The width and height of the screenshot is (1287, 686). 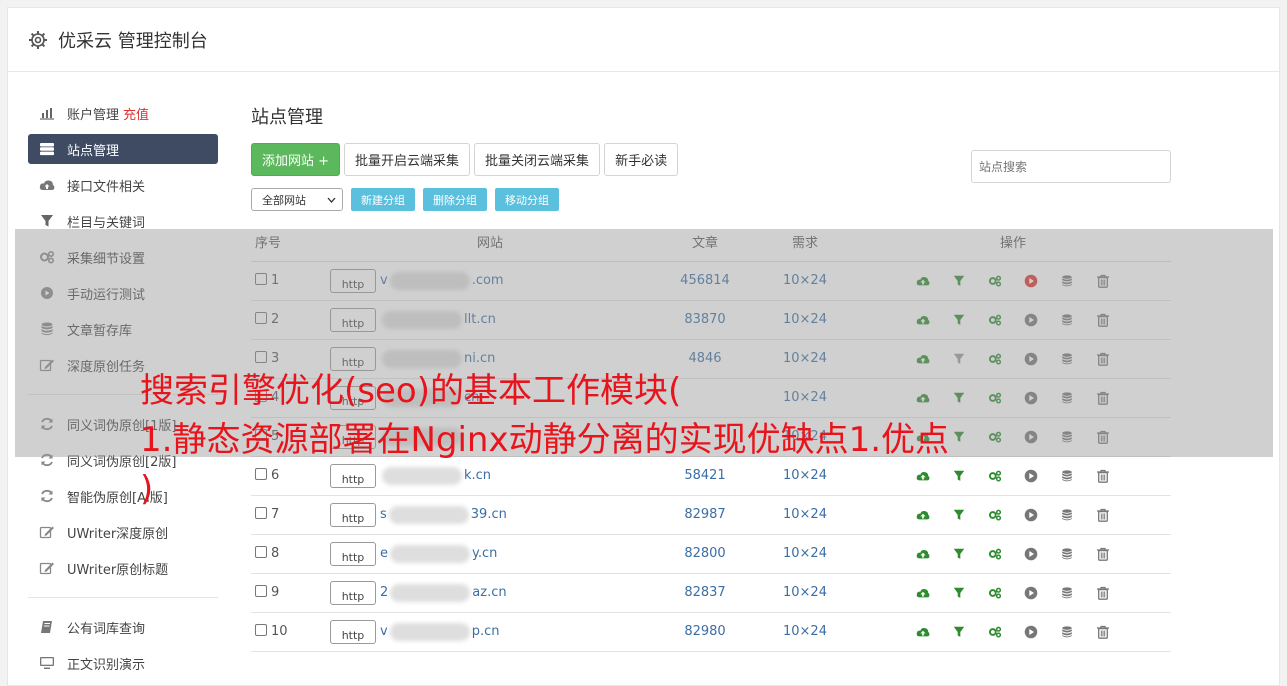 I want to click on row-number: 10, so click(x=279, y=631).